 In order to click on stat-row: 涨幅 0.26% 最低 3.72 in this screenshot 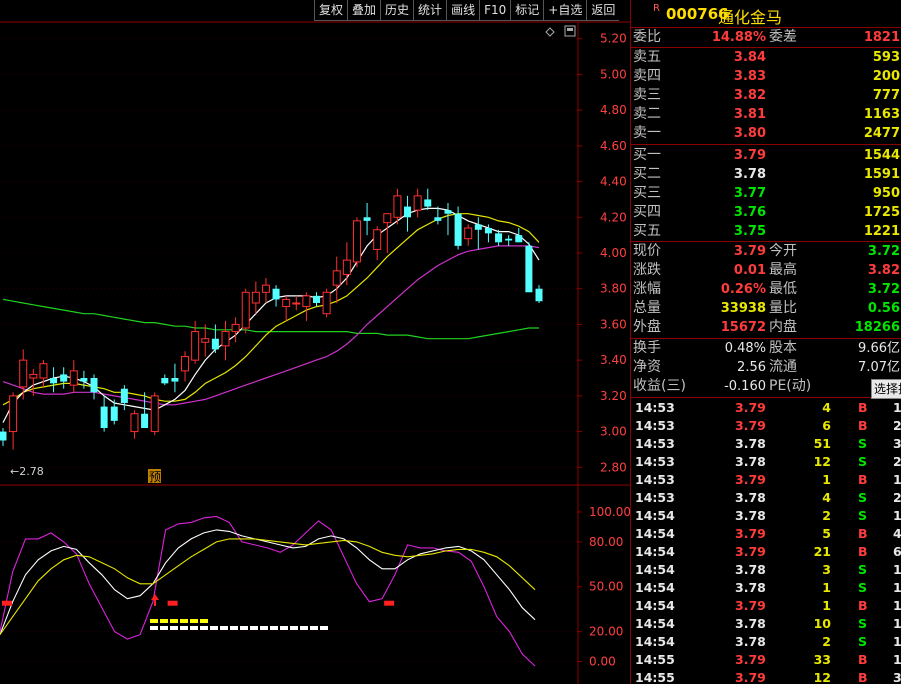, I will do `click(766, 289)`.